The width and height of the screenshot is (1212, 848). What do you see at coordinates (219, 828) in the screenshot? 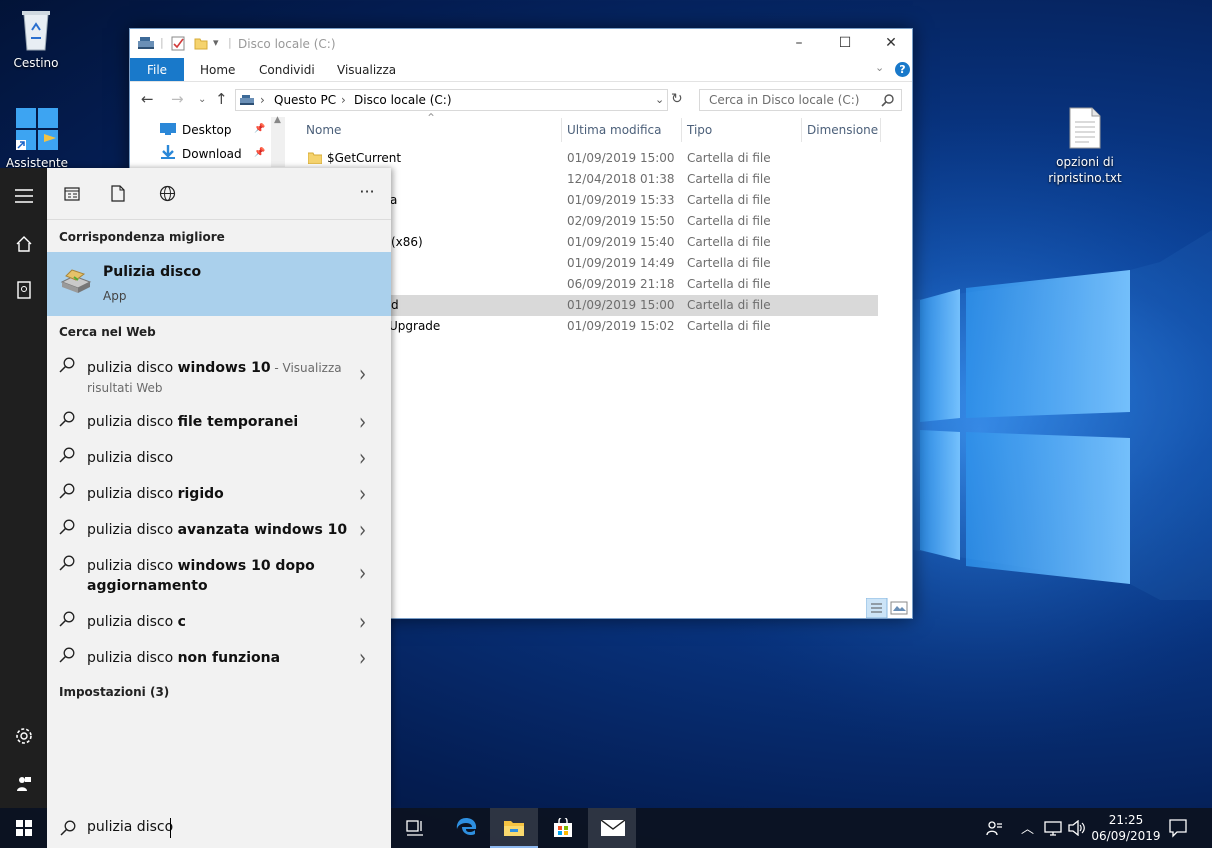
I see `taskbar-search-box: pulizia disco` at bounding box center [219, 828].